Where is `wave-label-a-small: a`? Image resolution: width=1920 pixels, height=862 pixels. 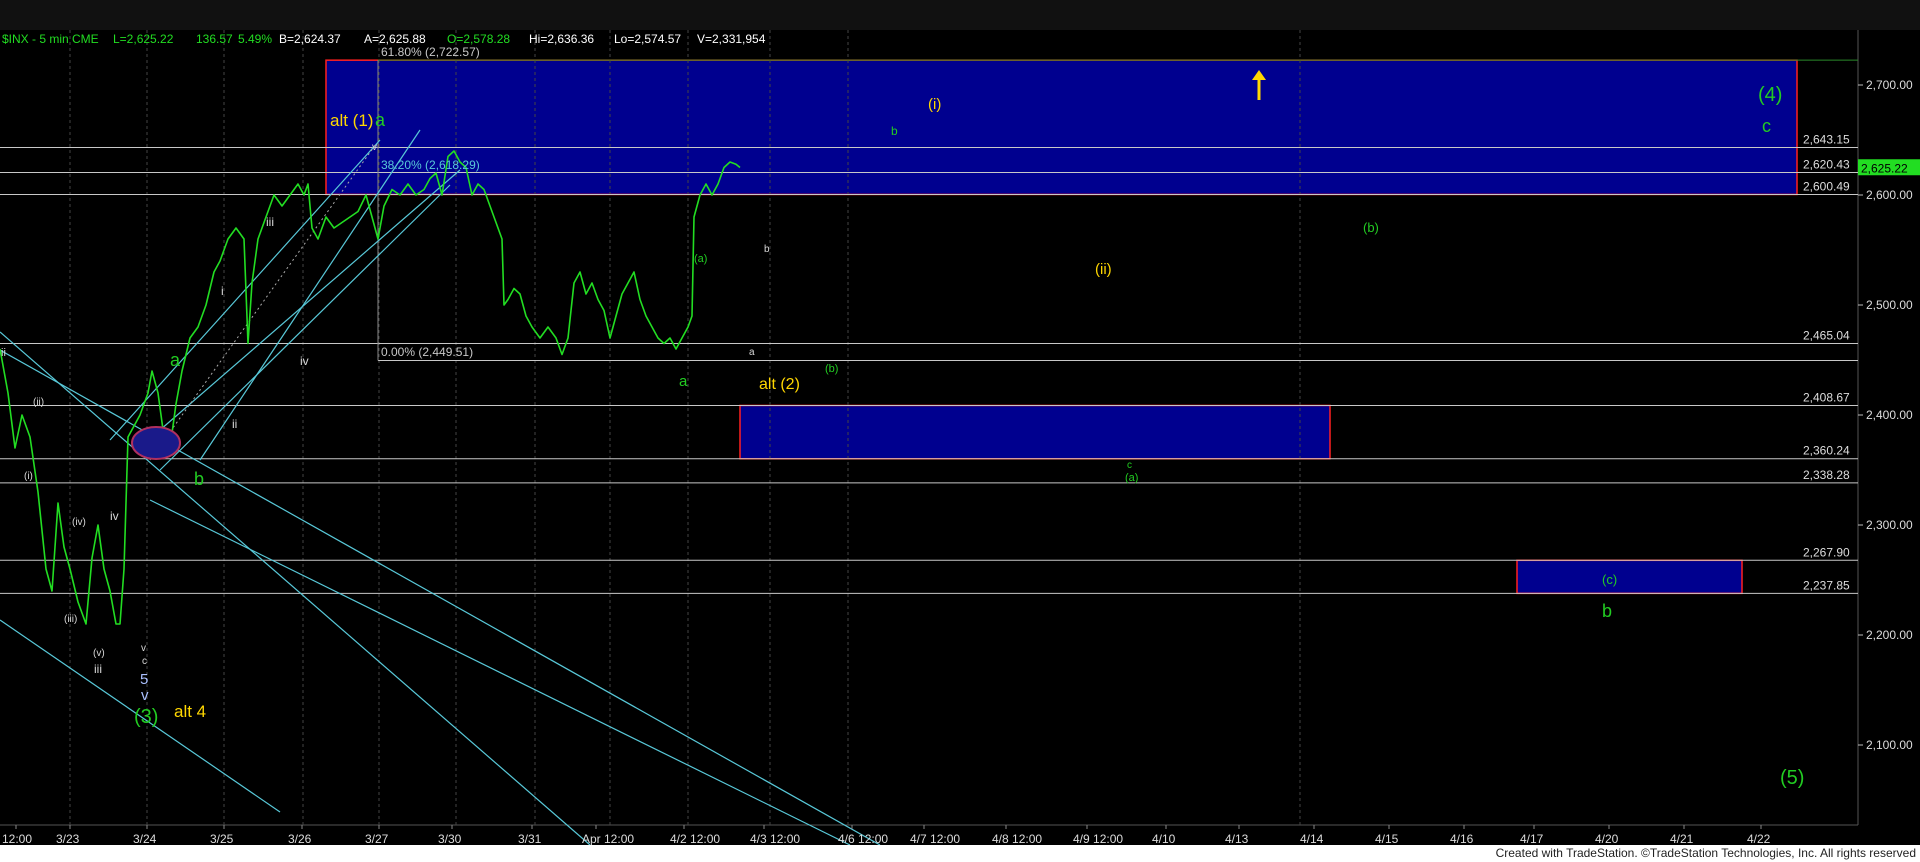 wave-label-a-small: a is located at coordinates (752, 352).